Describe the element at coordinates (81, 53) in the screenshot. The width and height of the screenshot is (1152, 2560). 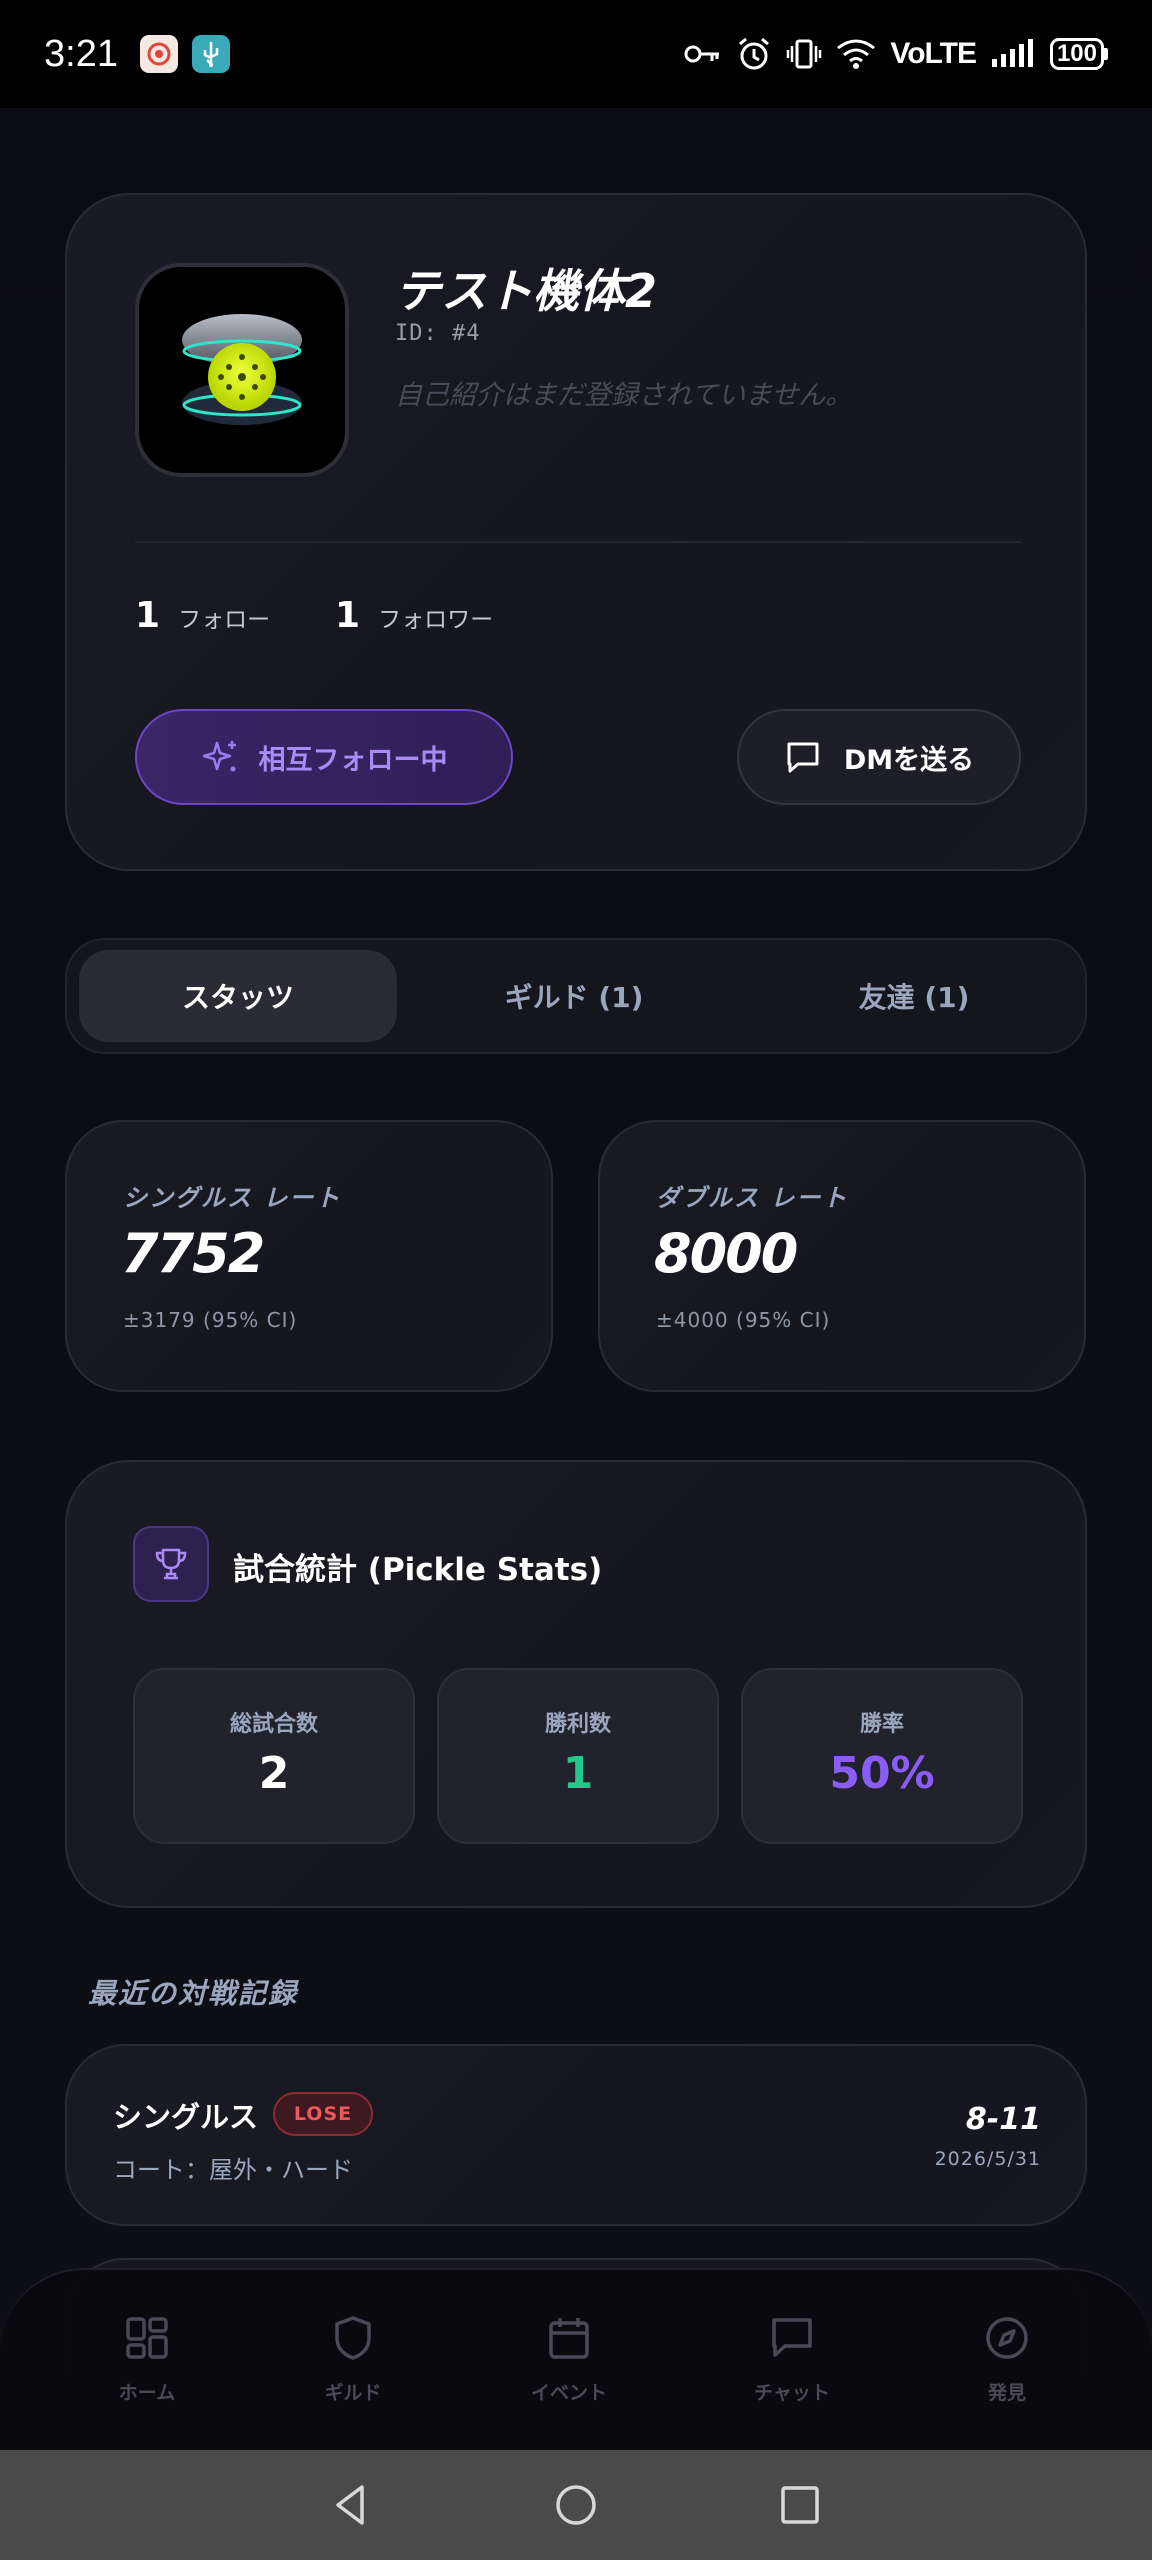
I see `status-time: 3:21` at that location.